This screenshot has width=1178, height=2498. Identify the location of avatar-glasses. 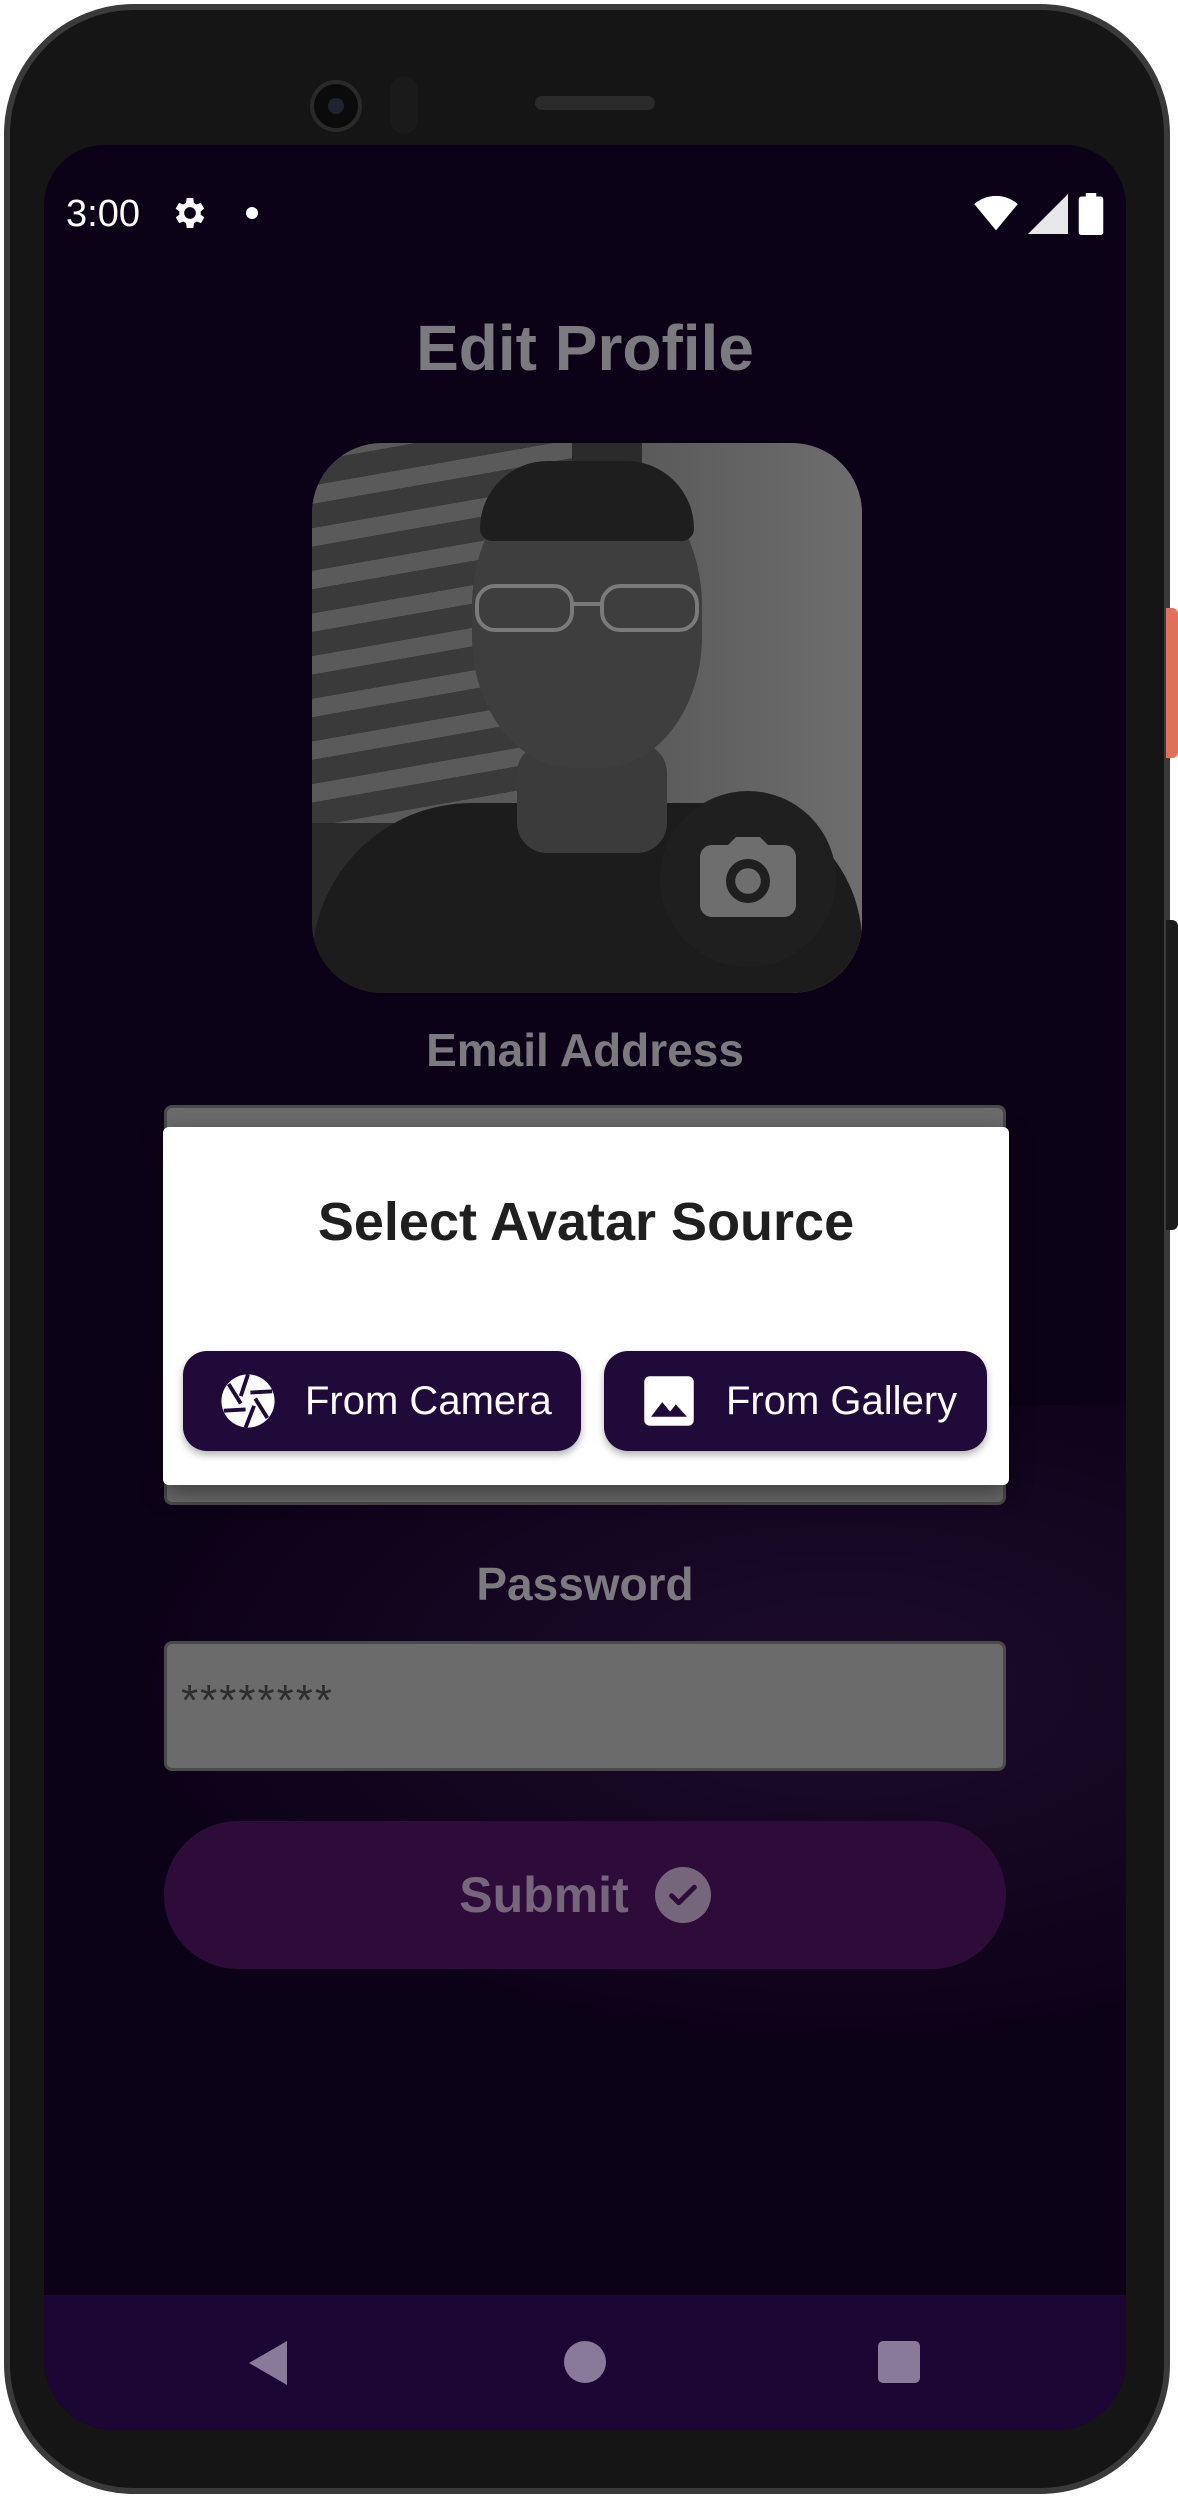
(587, 608).